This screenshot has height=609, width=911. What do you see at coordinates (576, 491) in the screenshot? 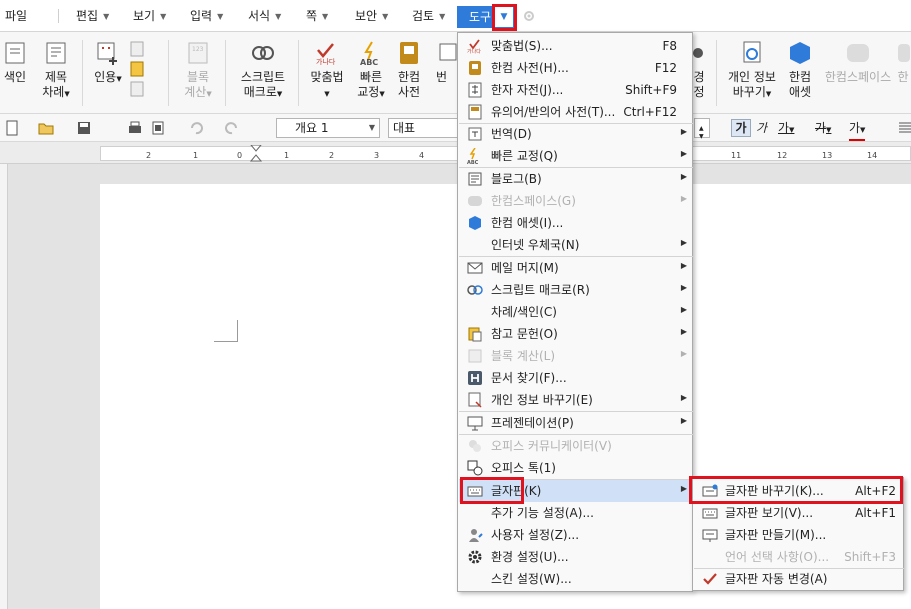
I see `menu-item-keyboard: 글자판(K) ▶` at bounding box center [576, 491].